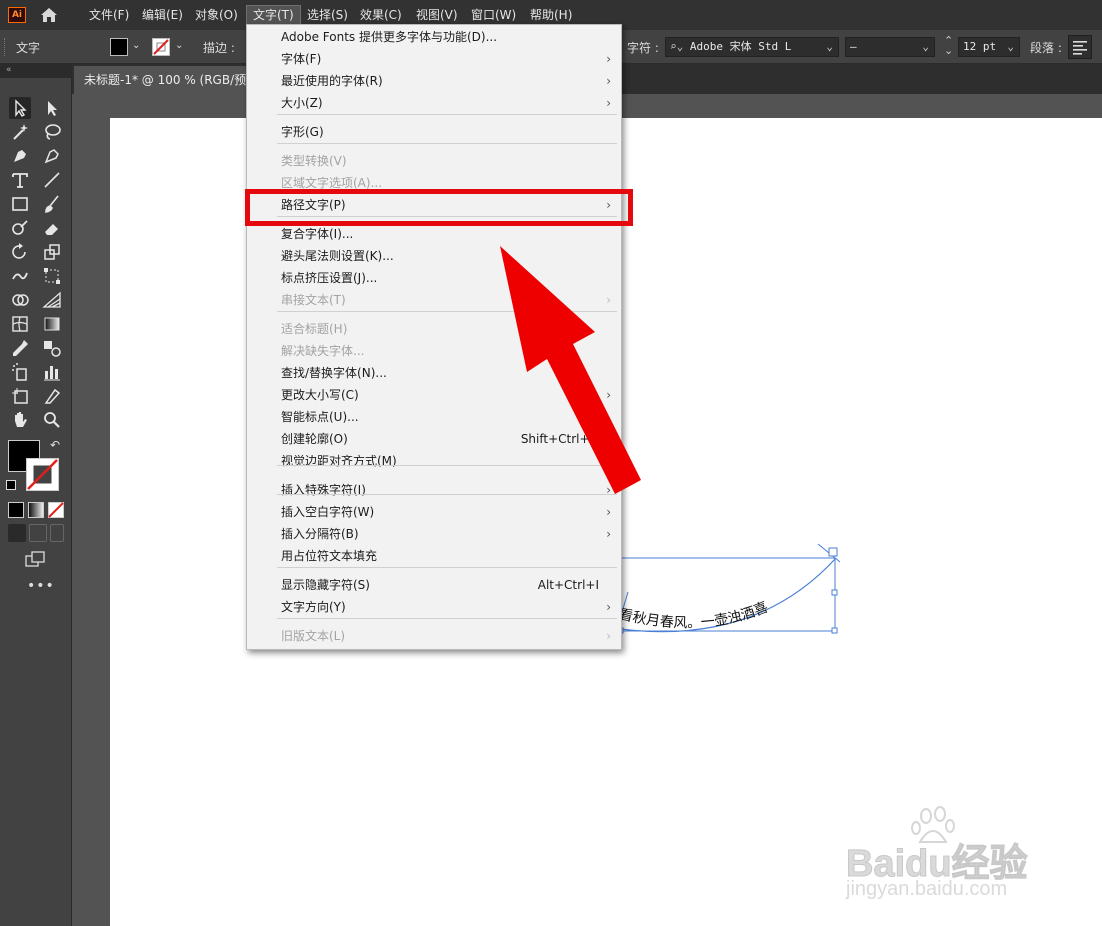  Describe the element at coordinates (16, 510) in the screenshot. I see `color-mode-button` at that location.